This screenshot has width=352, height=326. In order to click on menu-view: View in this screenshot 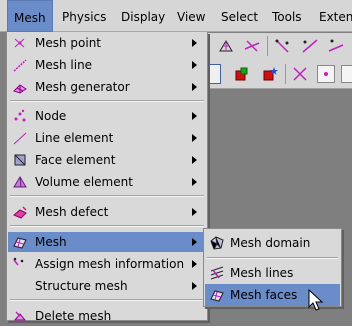, I will do `click(191, 16)`.